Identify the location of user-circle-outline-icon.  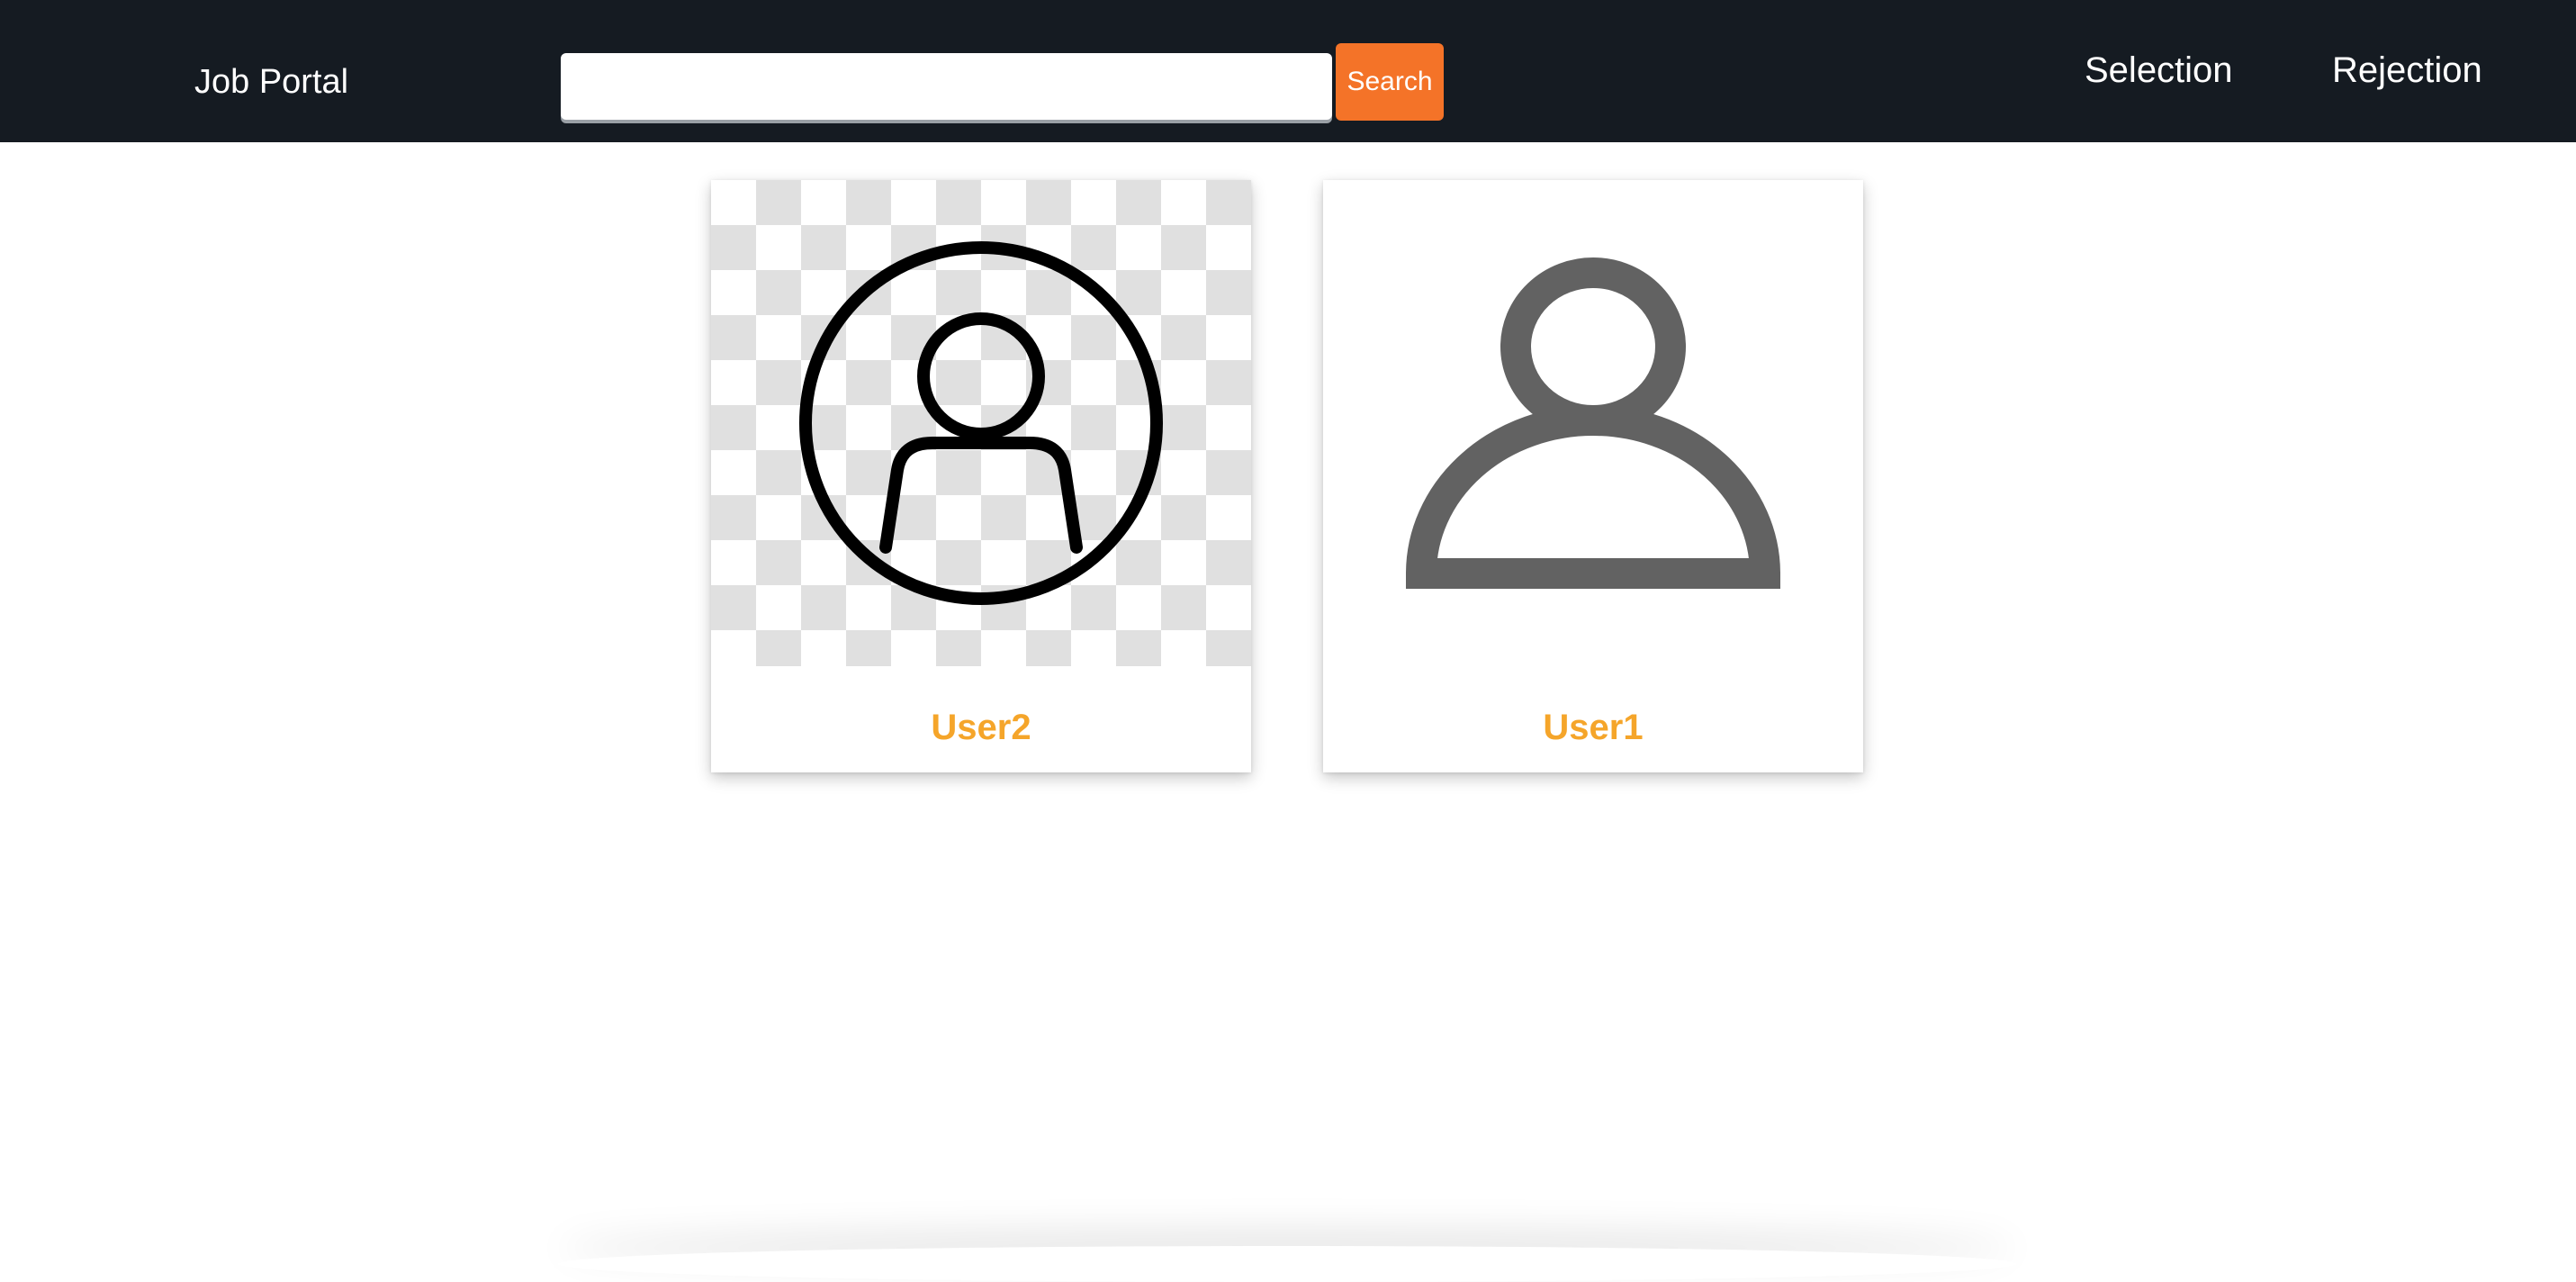
(981, 423).